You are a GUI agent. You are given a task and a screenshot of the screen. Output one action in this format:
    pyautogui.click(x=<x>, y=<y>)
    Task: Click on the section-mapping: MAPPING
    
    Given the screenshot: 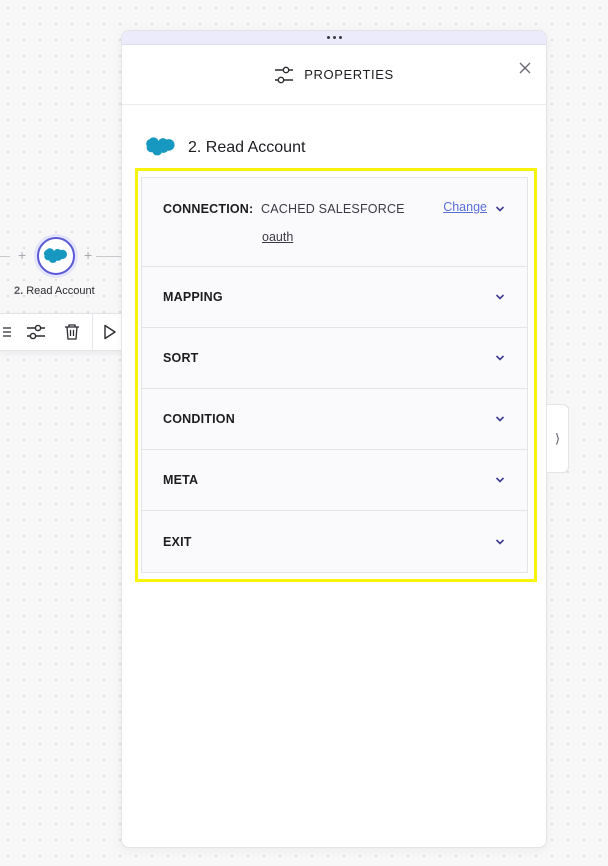 What is the action you would take?
    pyautogui.click(x=334, y=297)
    